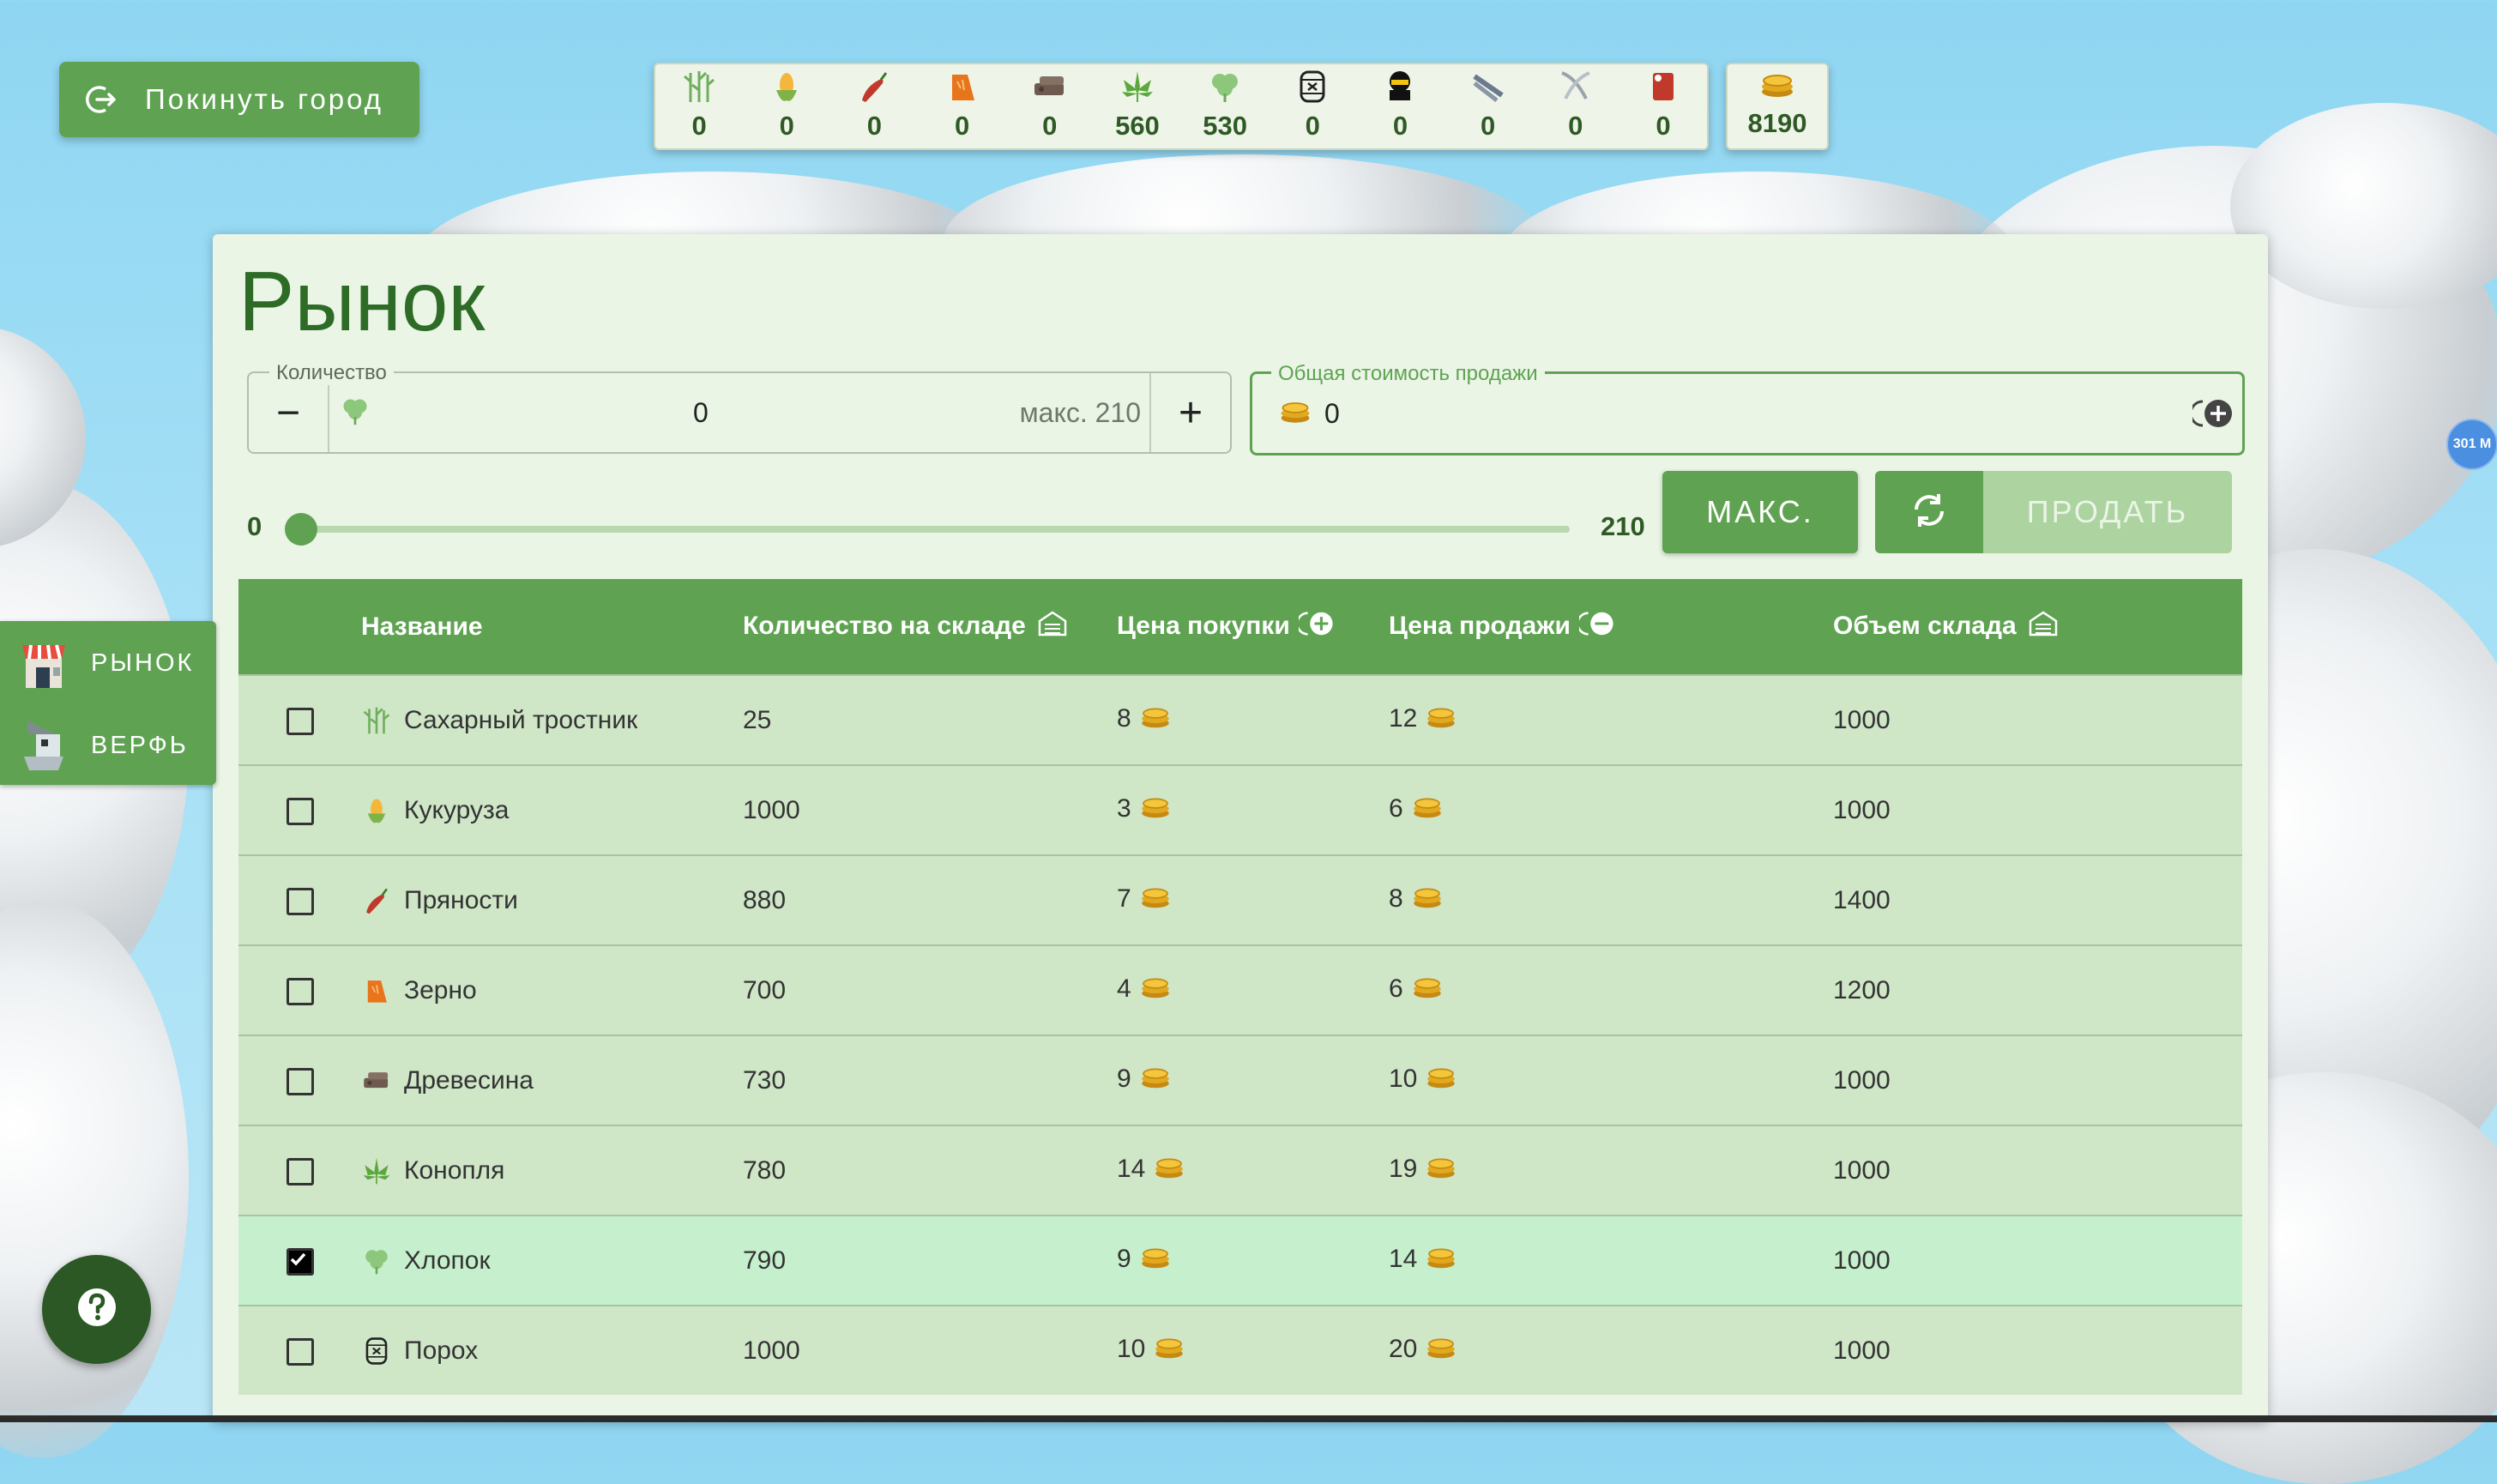 This screenshot has height=1484, width=2497. I want to click on refresh-icon, so click(1929, 512).